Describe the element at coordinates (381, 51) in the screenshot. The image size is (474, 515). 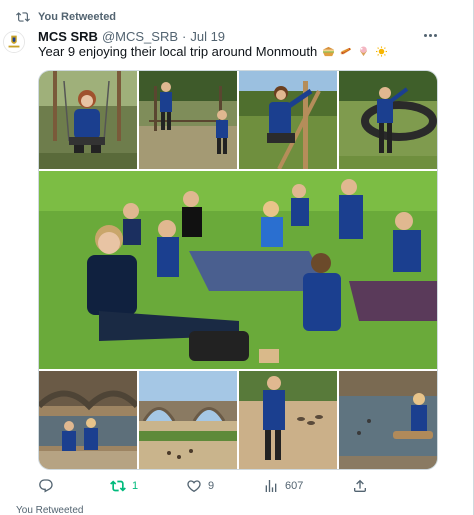
I see `sun-emoji` at that location.